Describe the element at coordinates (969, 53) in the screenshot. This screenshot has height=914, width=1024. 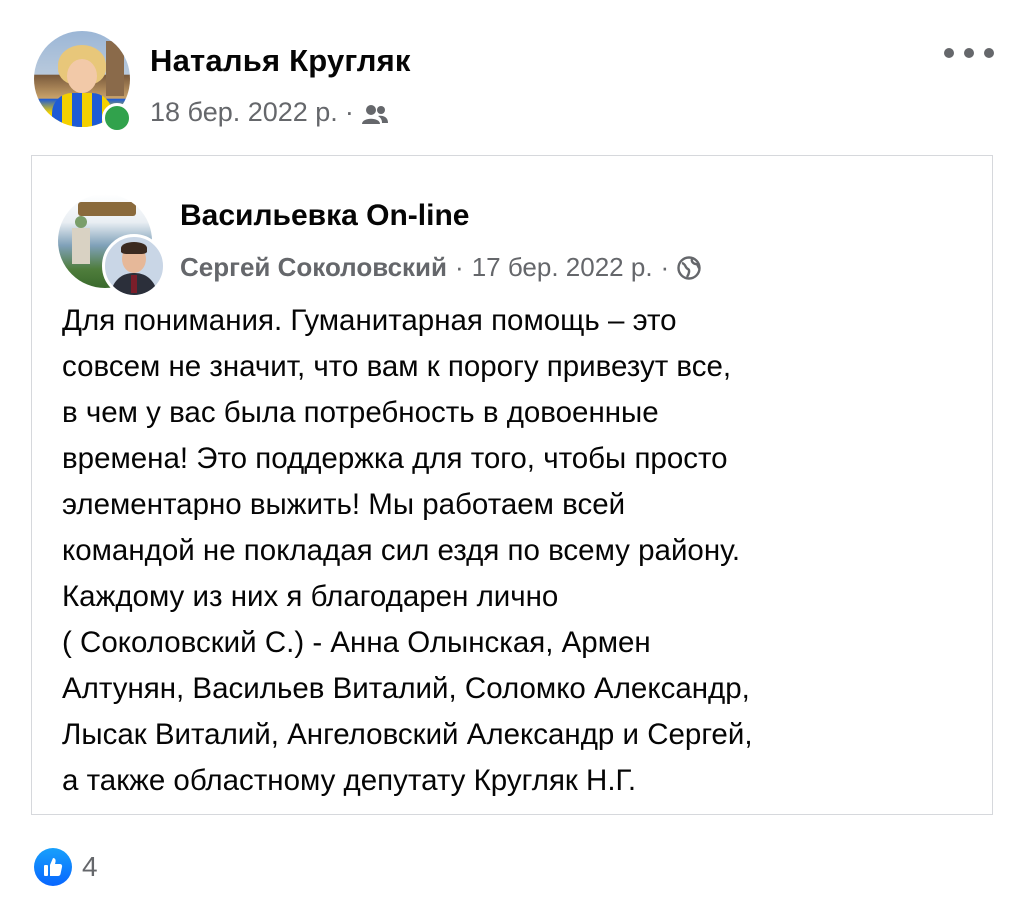
I see `more-options-icon` at that location.